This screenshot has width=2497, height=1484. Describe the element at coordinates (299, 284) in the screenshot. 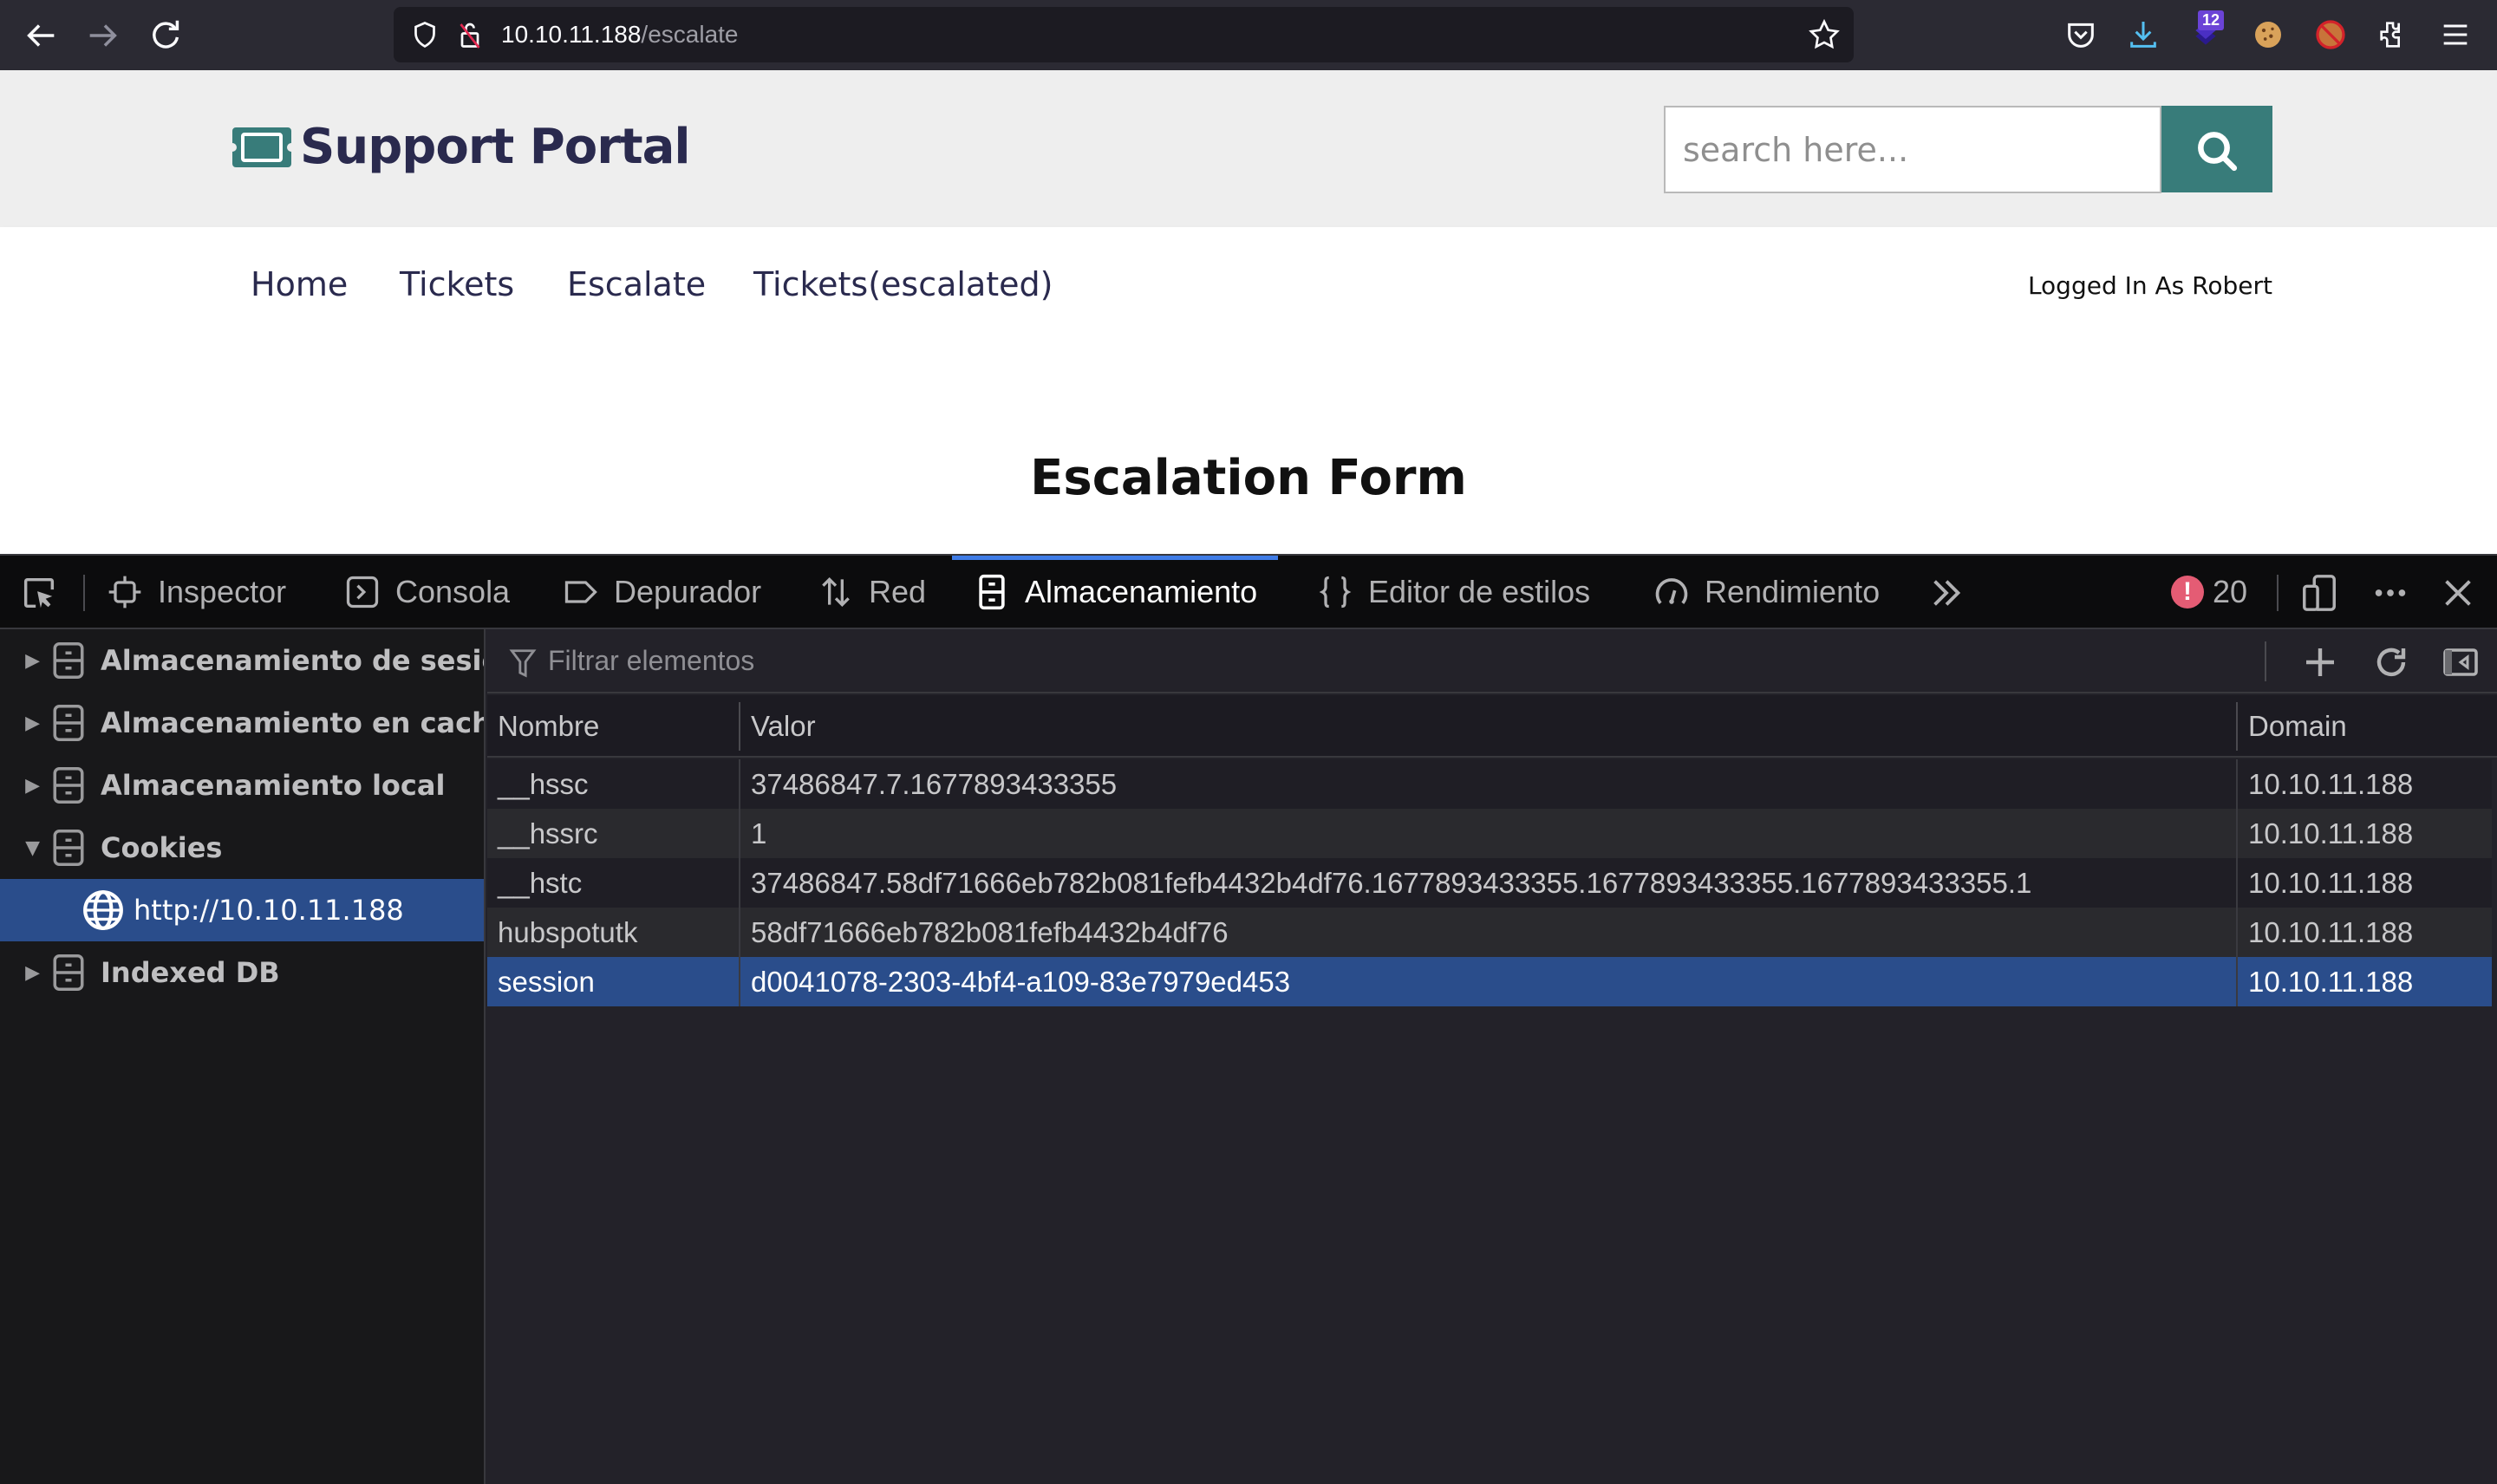

I see `nav-home: Home` at that location.